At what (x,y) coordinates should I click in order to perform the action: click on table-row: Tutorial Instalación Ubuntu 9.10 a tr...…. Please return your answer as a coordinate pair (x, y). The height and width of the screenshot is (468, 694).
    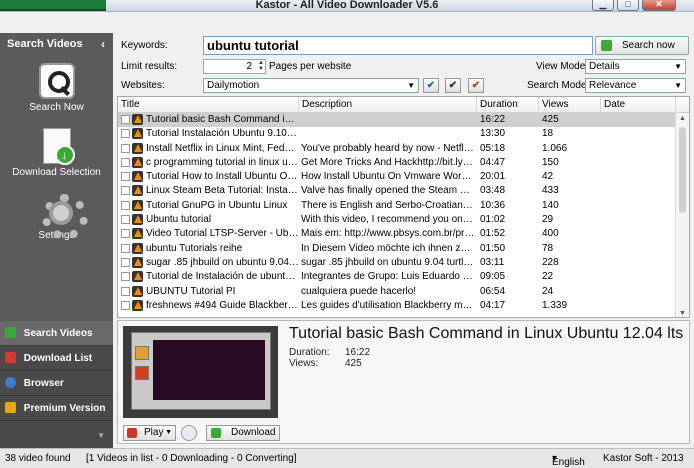
    Looking at the image, I should click on (397, 134).